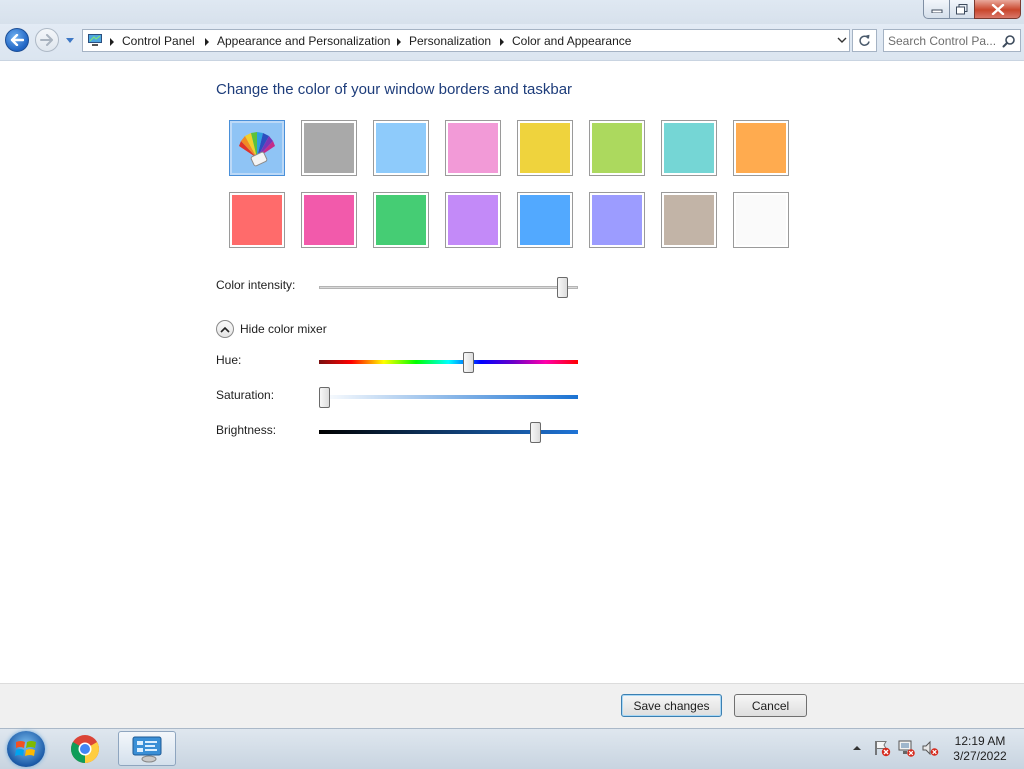 Image resolution: width=1024 pixels, height=769 pixels. I want to click on action-center-flag-icon, so click(883, 749).